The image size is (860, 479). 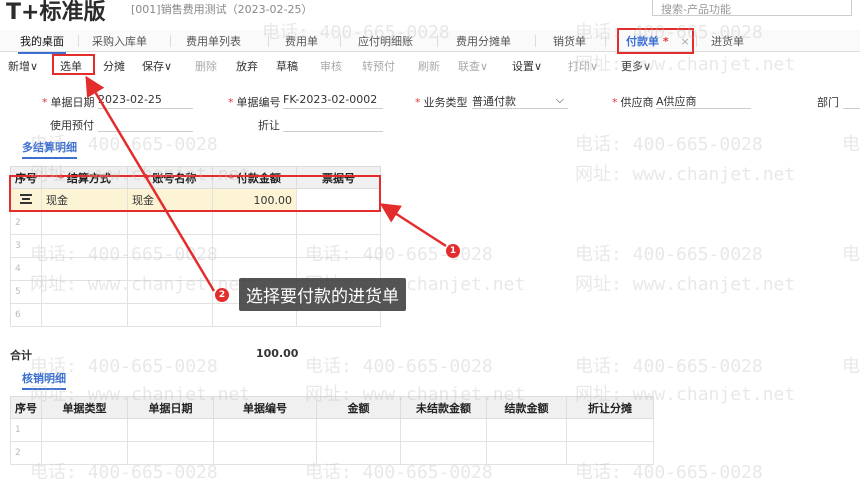 What do you see at coordinates (213, 41) in the screenshot?
I see `tab-expense-list: 费用单列表` at bounding box center [213, 41].